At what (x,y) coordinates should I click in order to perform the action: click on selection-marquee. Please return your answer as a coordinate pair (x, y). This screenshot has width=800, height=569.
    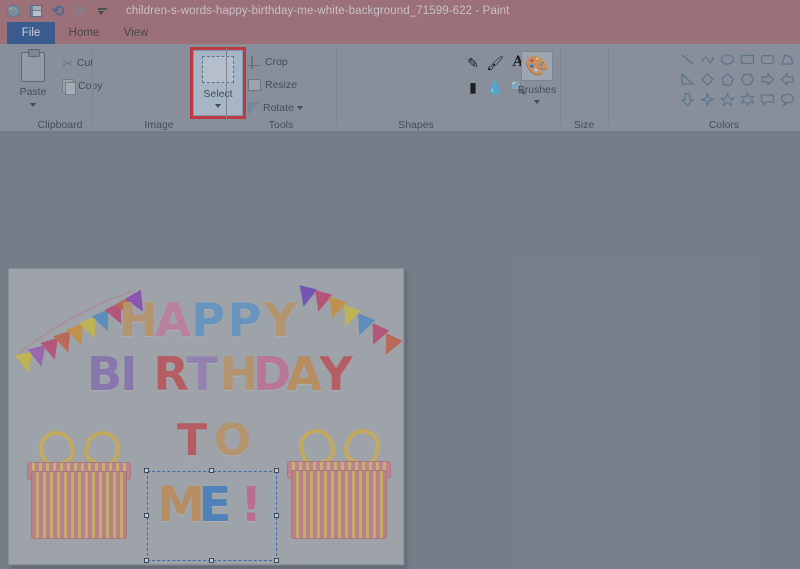
    Looking at the image, I should click on (212, 516).